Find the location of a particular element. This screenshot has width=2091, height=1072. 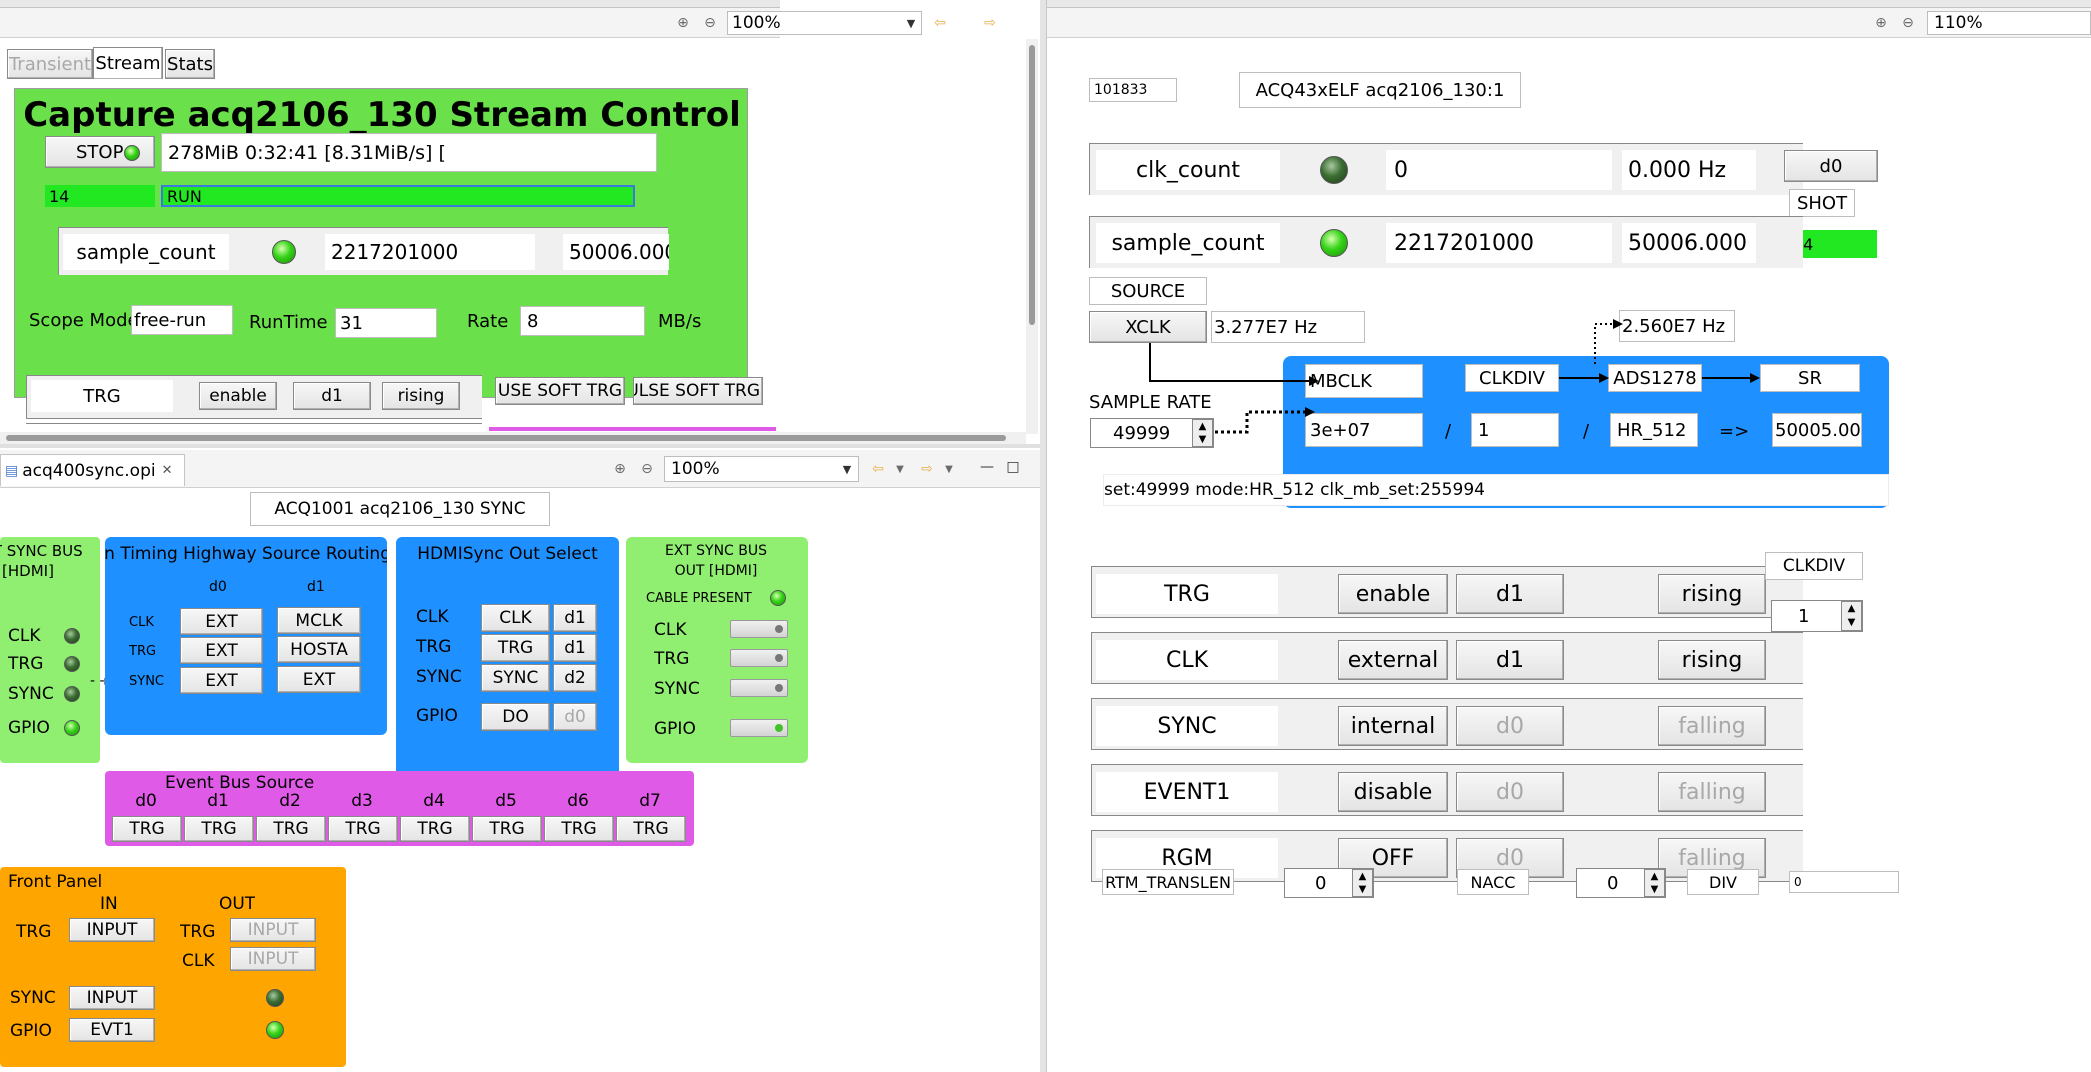

hdmi-trg-sel-button: TRG is located at coordinates (515, 648).